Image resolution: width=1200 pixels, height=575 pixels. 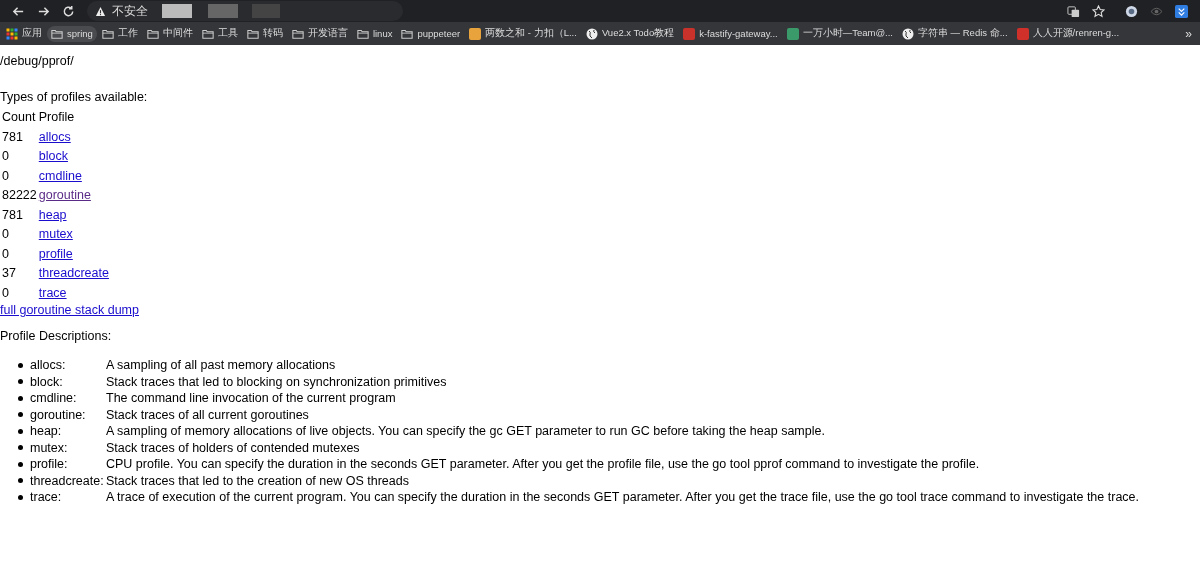 What do you see at coordinates (52, 292) in the screenshot?
I see `profile-link: trace` at bounding box center [52, 292].